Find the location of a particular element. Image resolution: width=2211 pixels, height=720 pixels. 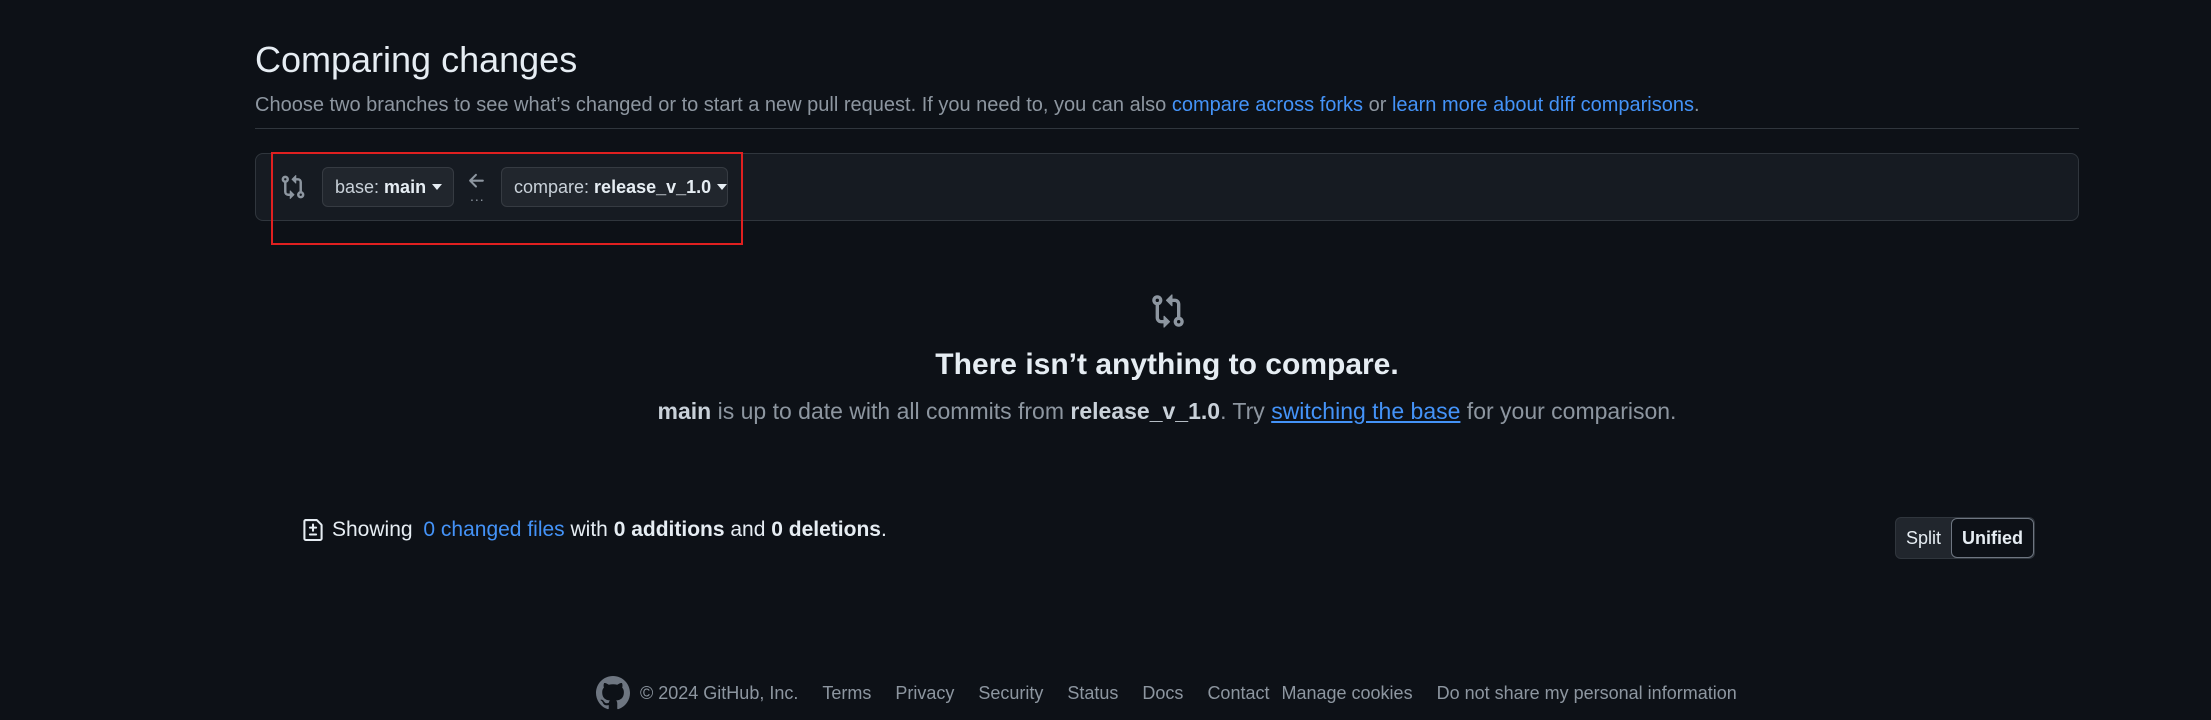

github-logo-icon is located at coordinates (613, 693).